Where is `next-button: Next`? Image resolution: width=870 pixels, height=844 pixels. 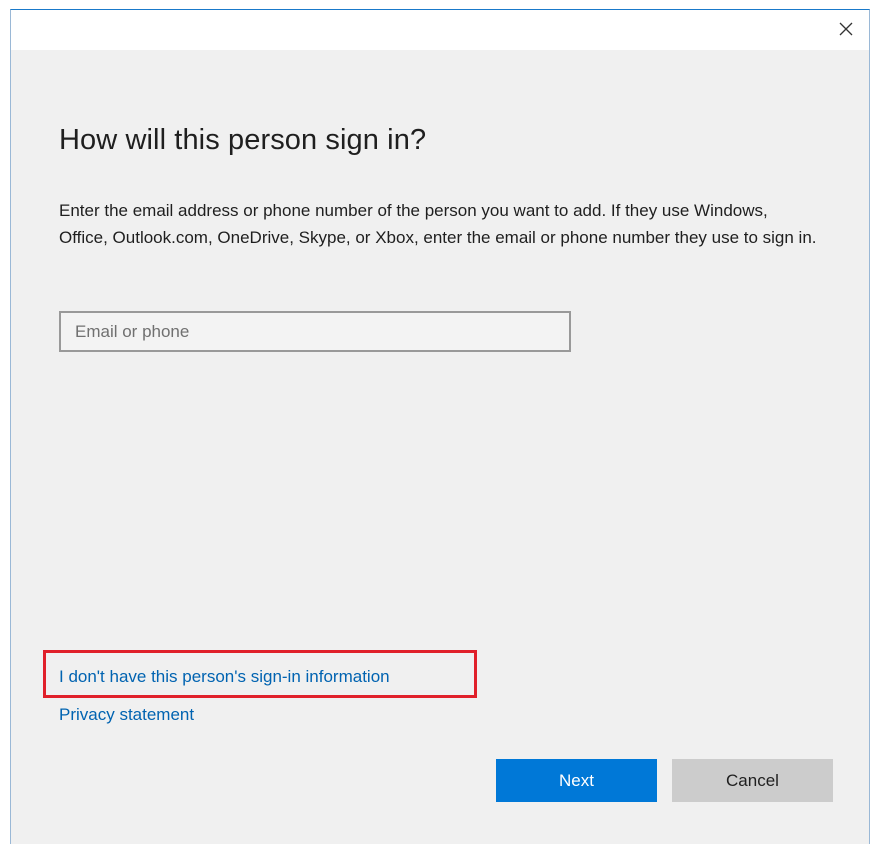 next-button: Next is located at coordinates (576, 780).